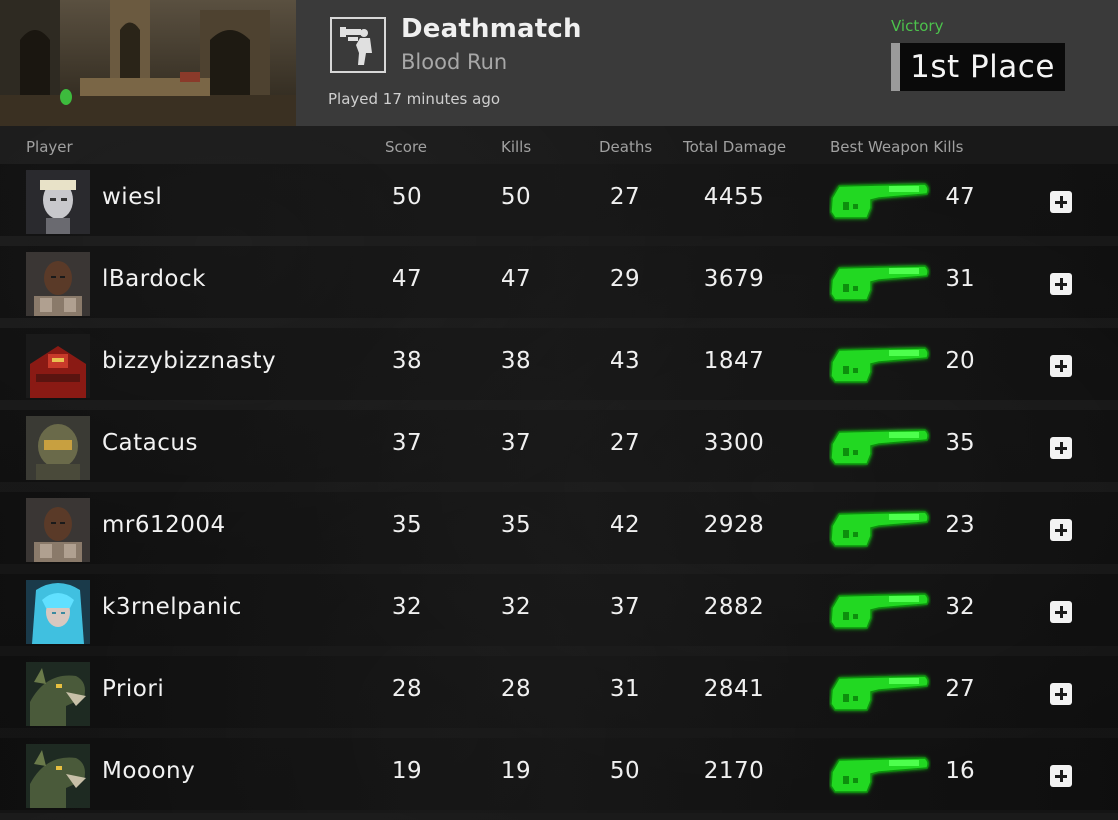 The width and height of the screenshot is (1118, 820). I want to click on player-row: Catacus 37 37 27 3300 35, so click(559, 451).